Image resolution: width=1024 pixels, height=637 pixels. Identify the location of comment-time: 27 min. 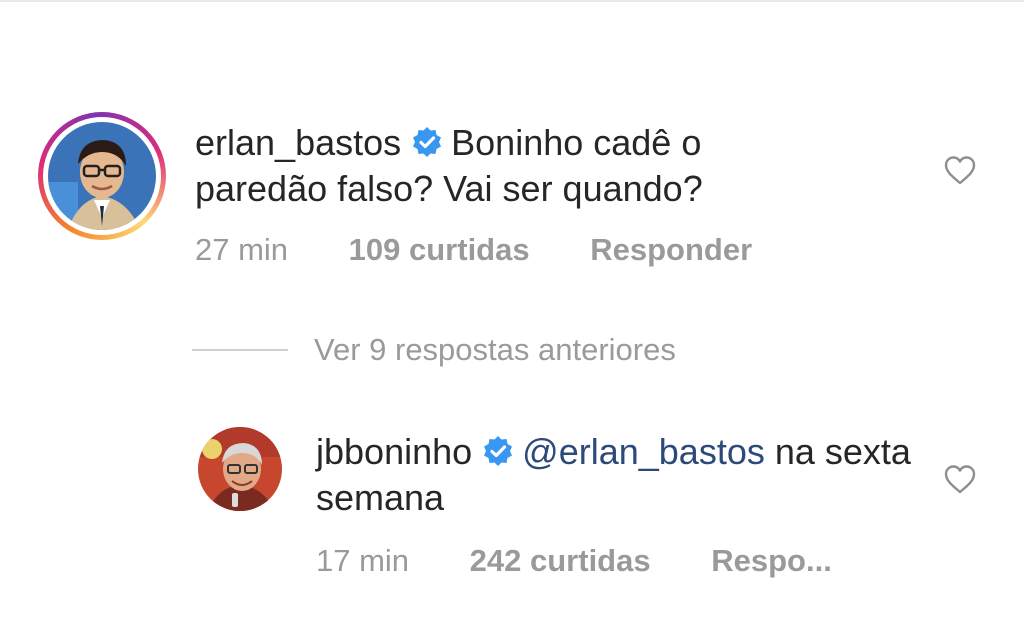
(242, 249).